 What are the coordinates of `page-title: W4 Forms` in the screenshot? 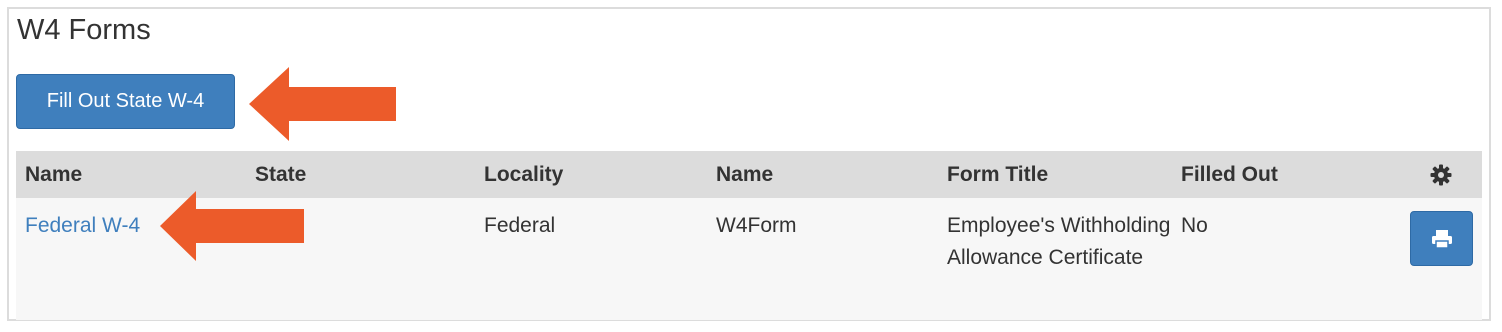 It's located at (84, 30).